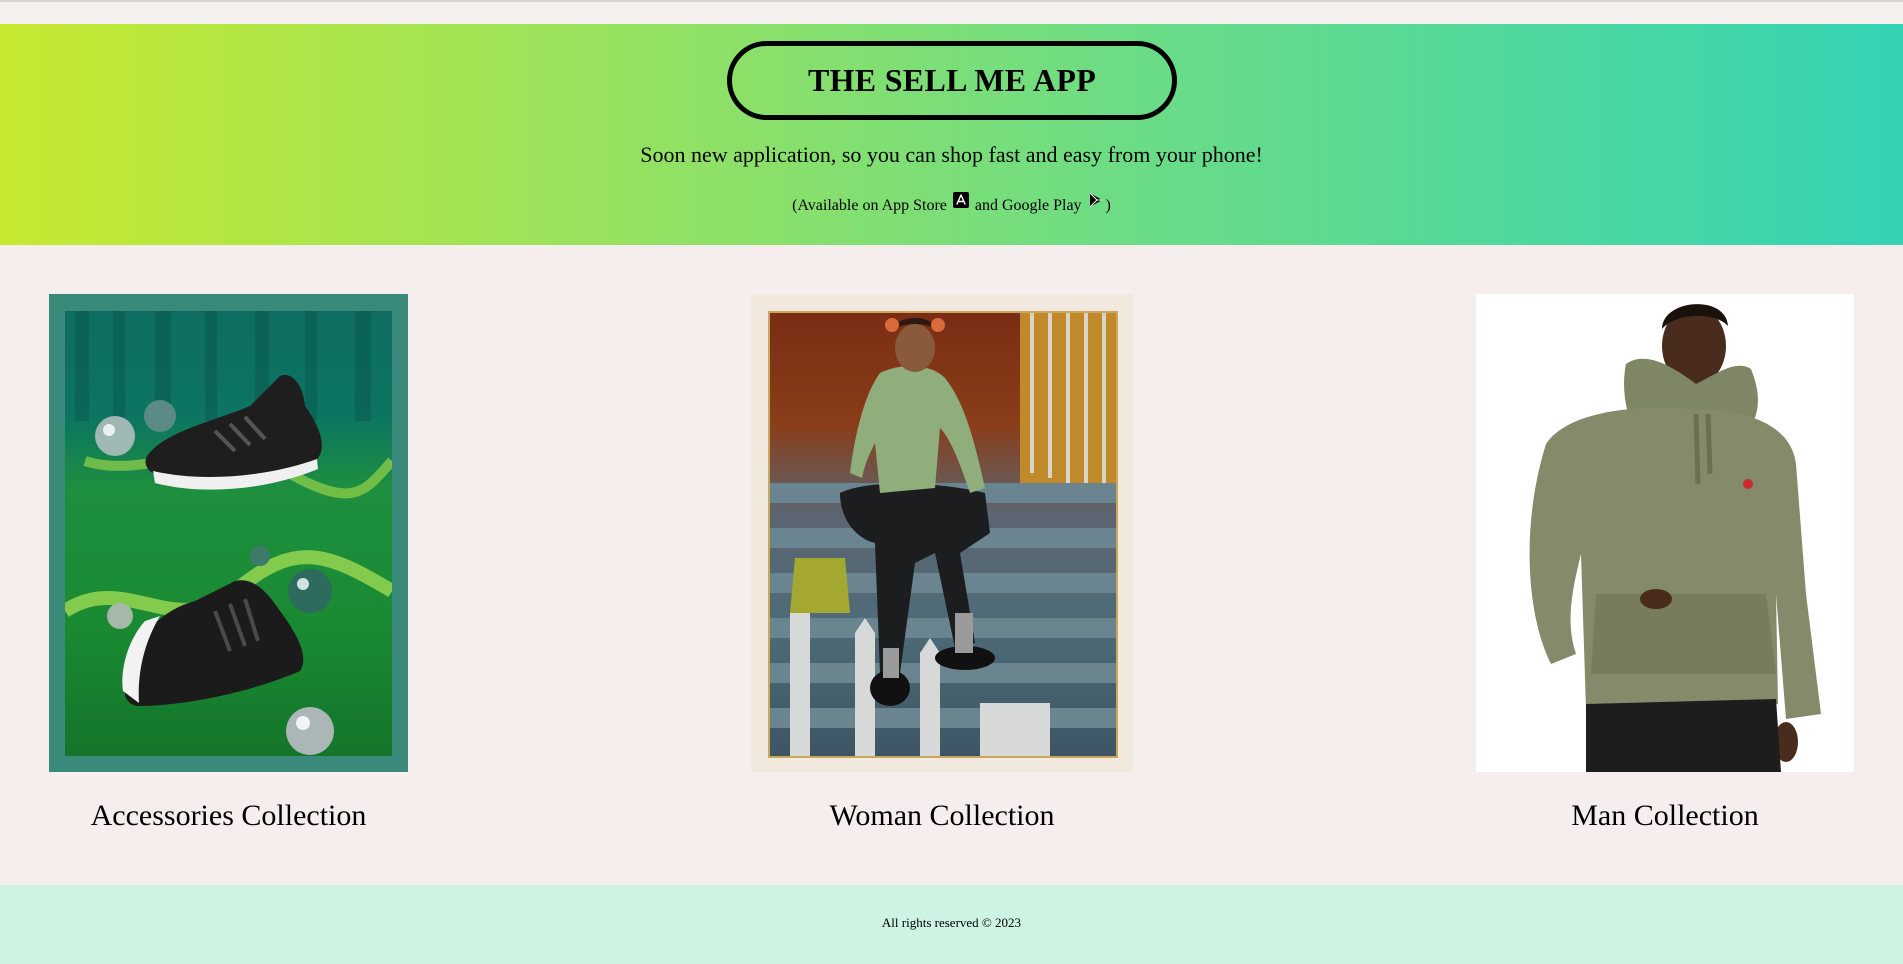 This screenshot has height=964, width=1903. What do you see at coordinates (1665, 816) in the screenshot?
I see `collection-label-man: Man Collection` at bounding box center [1665, 816].